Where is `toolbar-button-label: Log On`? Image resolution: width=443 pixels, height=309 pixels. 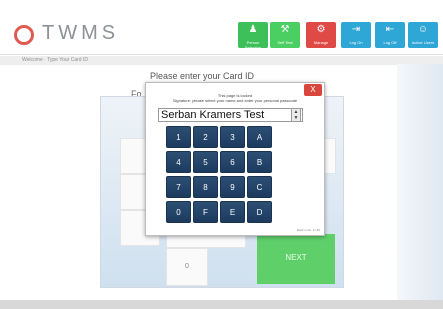 toolbar-button-label: Log On is located at coordinates (356, 42).